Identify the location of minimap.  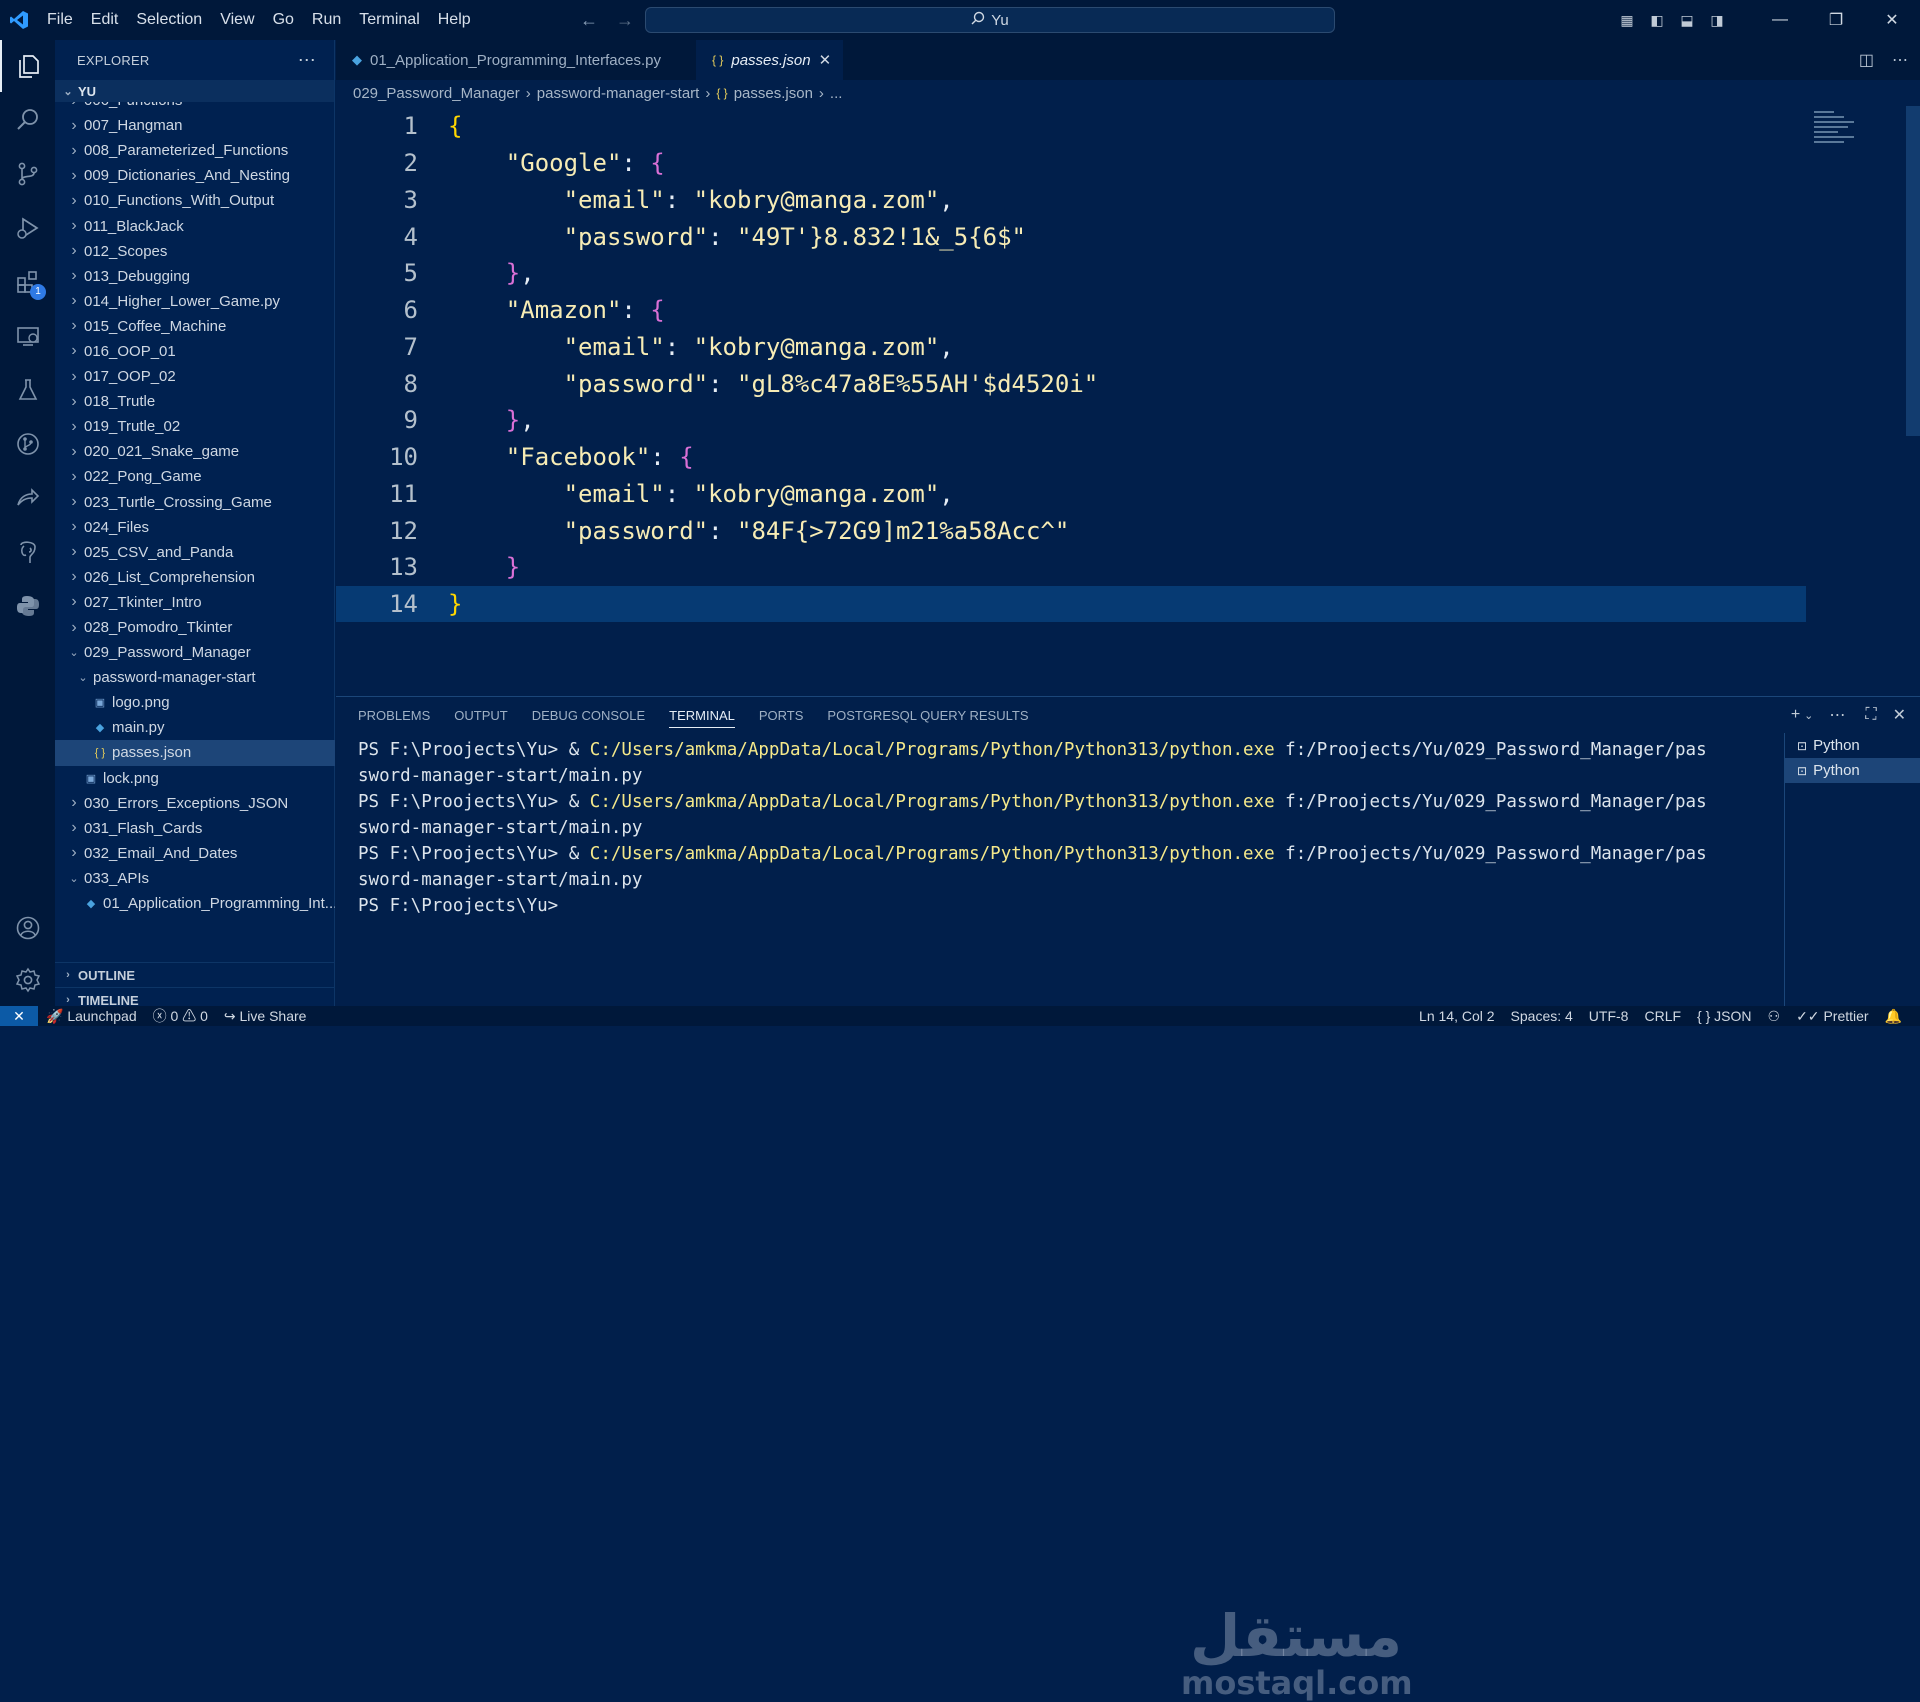
(1839, 128).